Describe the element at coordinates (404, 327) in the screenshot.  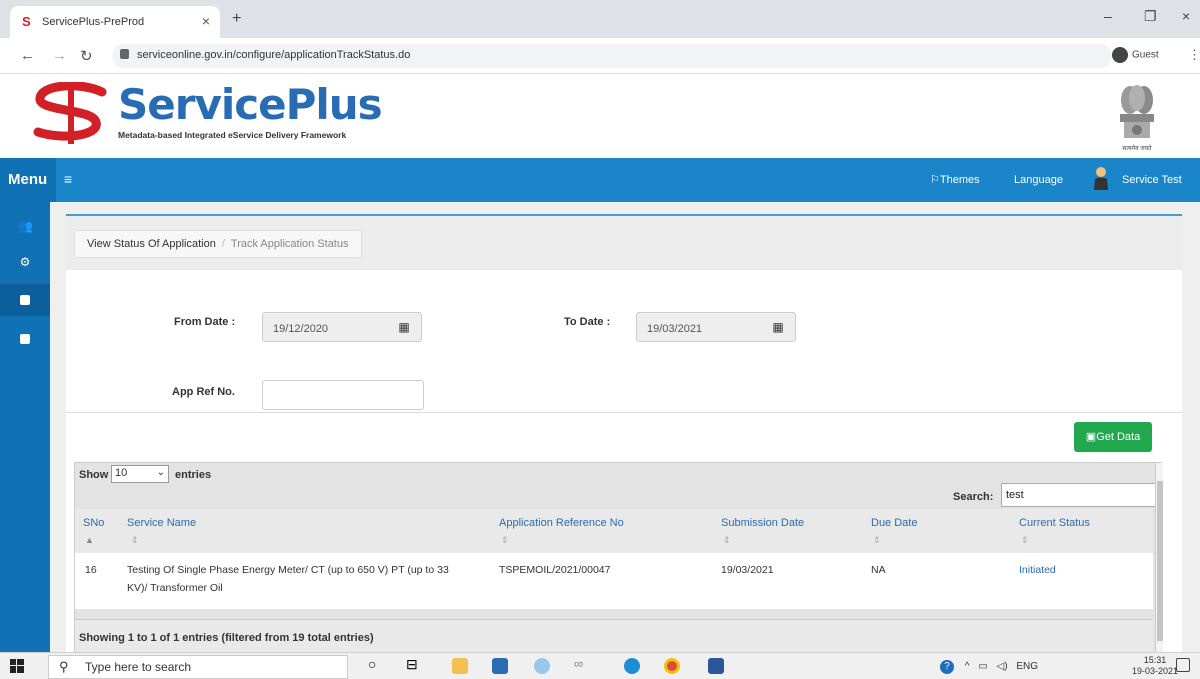
I see `from-date-calendar-icon: ▦` at that location.